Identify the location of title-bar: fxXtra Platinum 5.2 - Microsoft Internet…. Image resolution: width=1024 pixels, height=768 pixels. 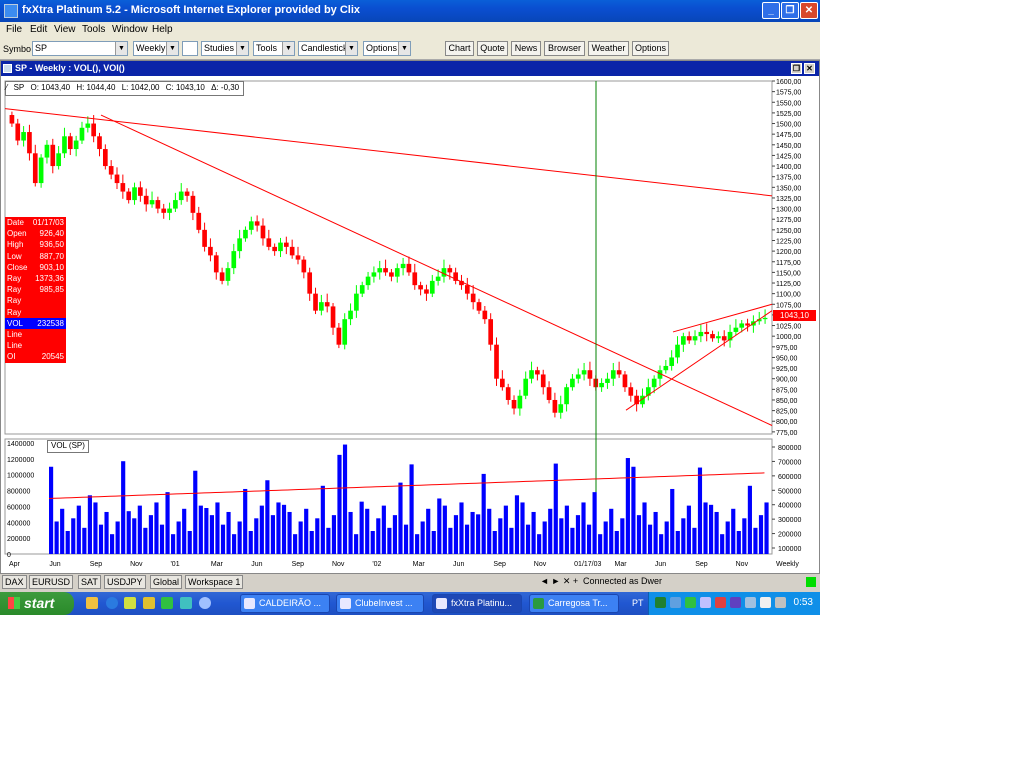
(410, 11).